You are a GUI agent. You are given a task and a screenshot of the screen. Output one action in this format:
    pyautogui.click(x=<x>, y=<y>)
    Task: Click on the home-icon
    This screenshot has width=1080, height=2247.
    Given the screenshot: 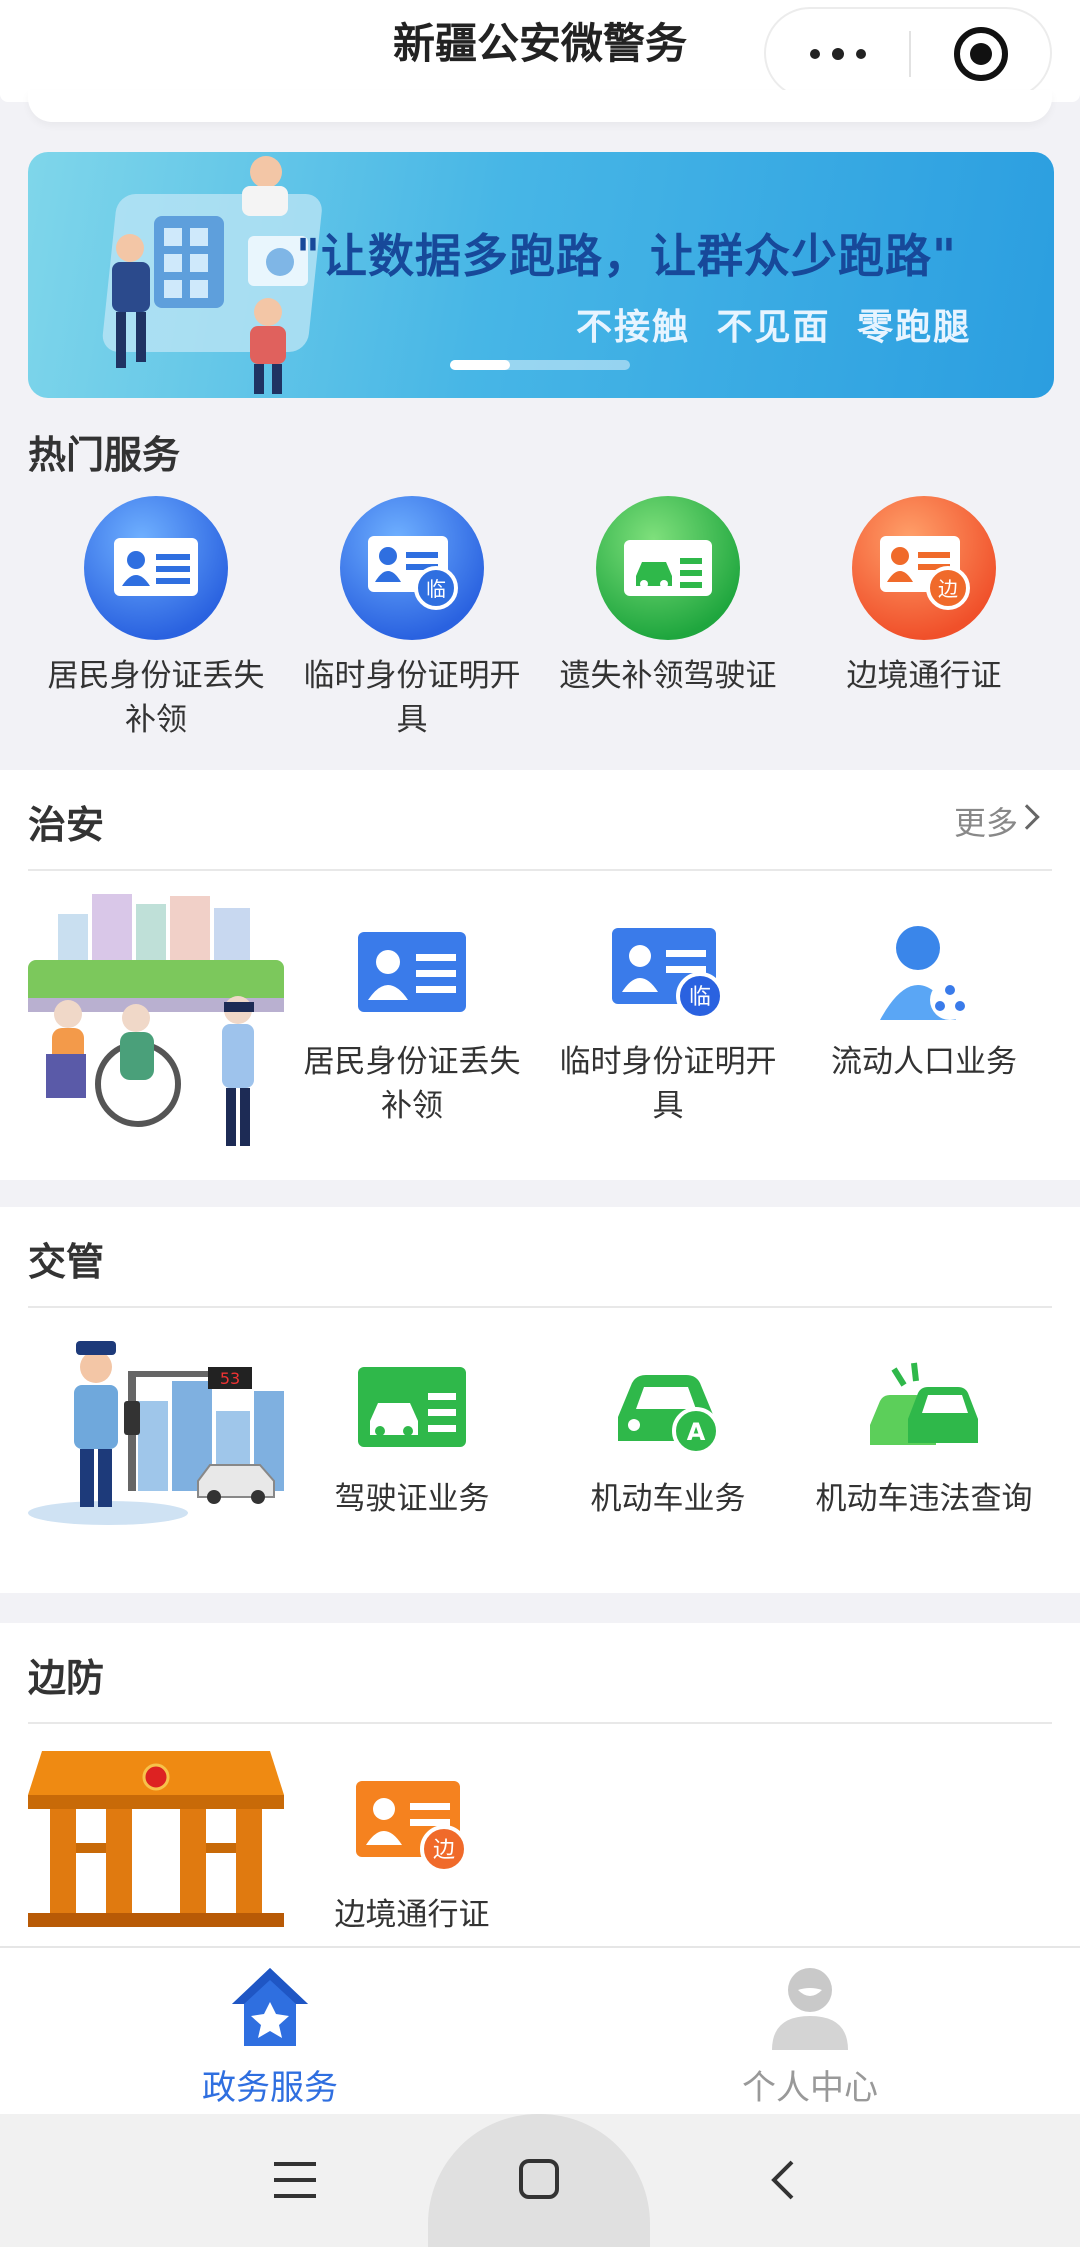 What is the action you would take?
    pyautogui.click(x=539, y=2179)
    